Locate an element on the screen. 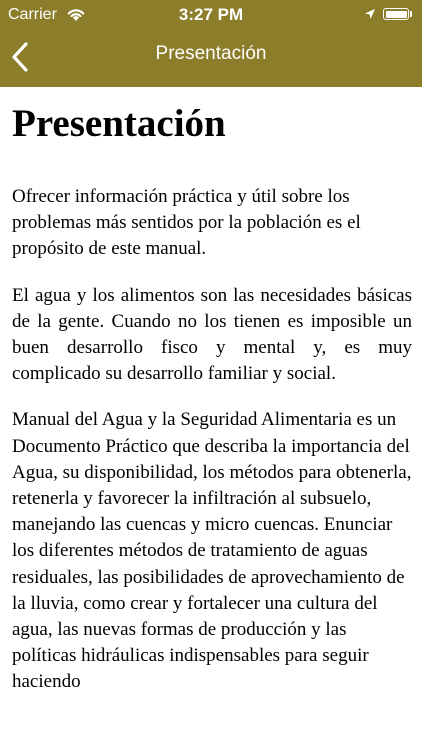  page-title: Presentación is located at coordinates (119, 123).